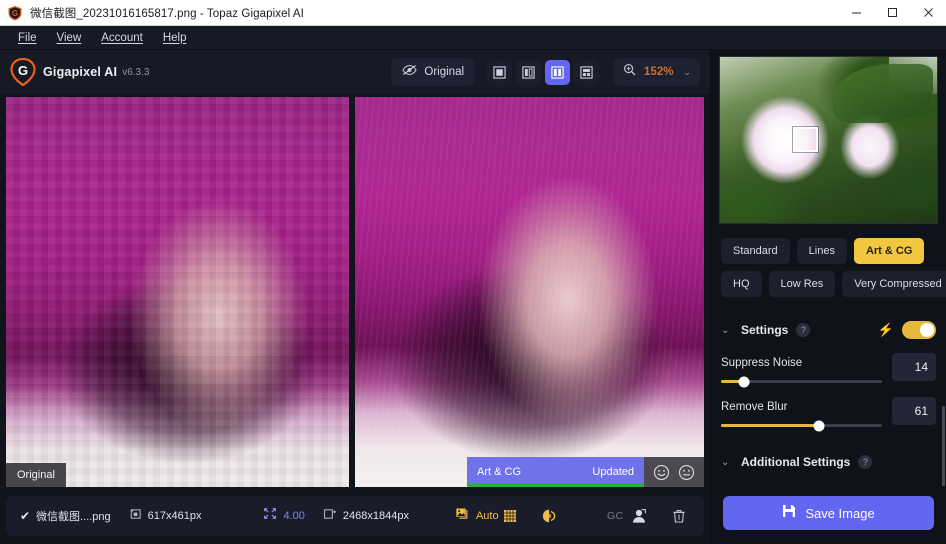 Image resolution: width=946 pixels, height=544 pixels. What do you see at coordinates (789, 513) in the screenshot?
I see `floppy-save-icon` at bounding box center [789, 513].